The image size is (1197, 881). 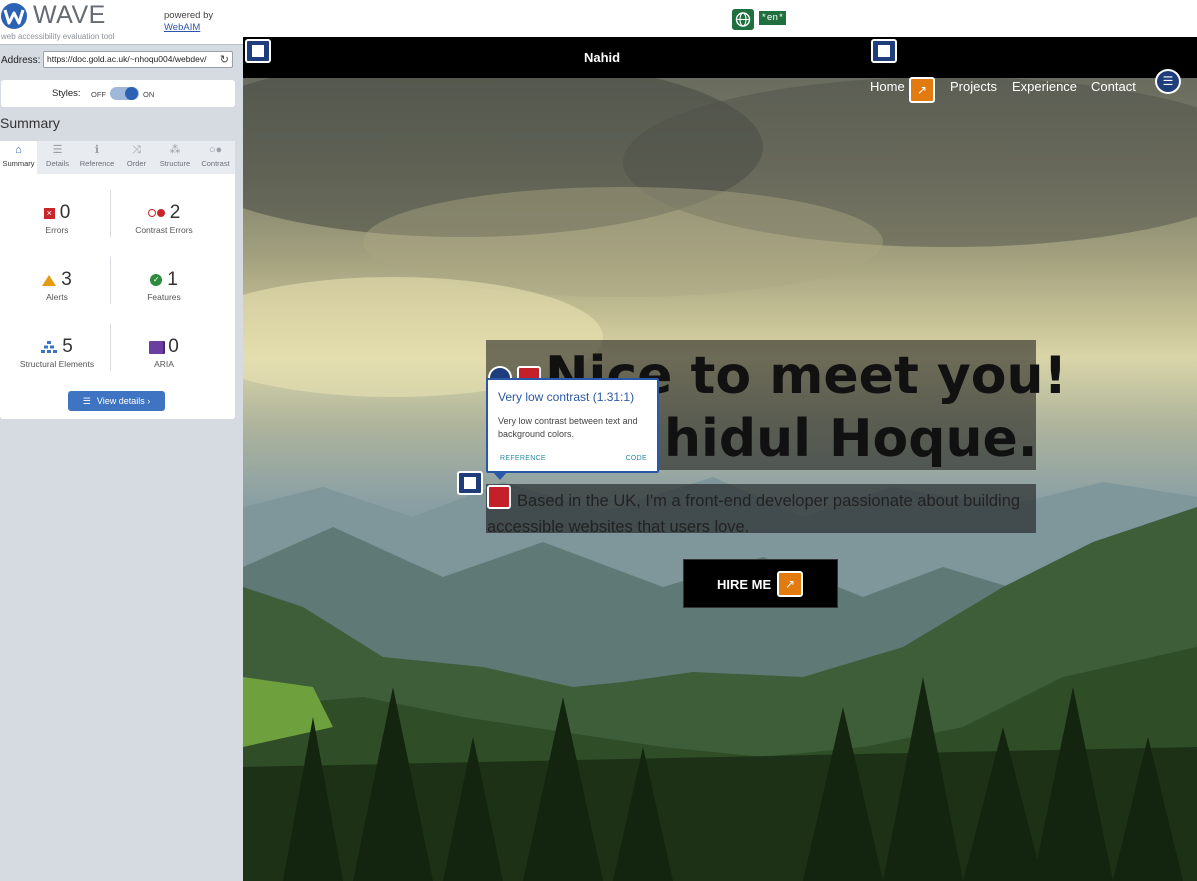 I want to click on contrast-icon: ○●, so click(x=215, y=150).